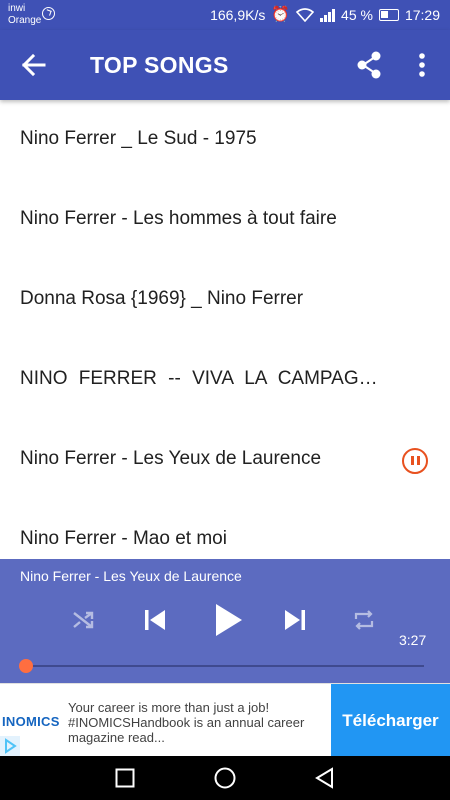  Describe the element at coordinates (48, 13) in the screenshot. I see `data-saver-icon` at that location.